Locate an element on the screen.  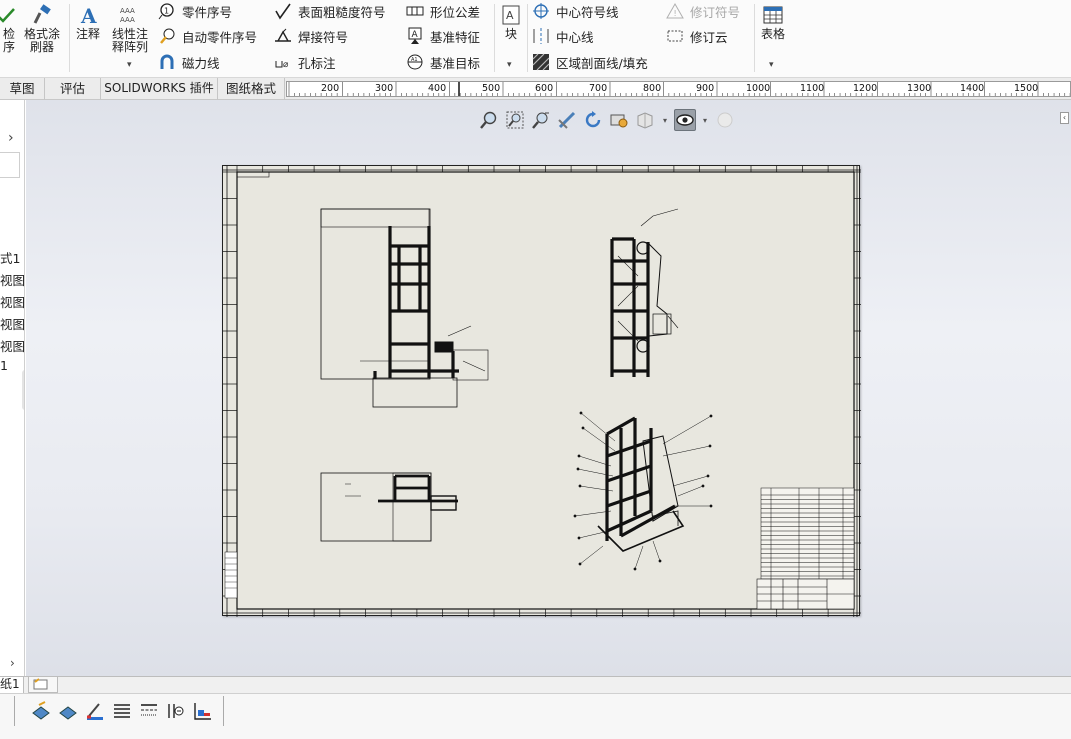
tree-item: 式1 is located at coordinates (10, 257).